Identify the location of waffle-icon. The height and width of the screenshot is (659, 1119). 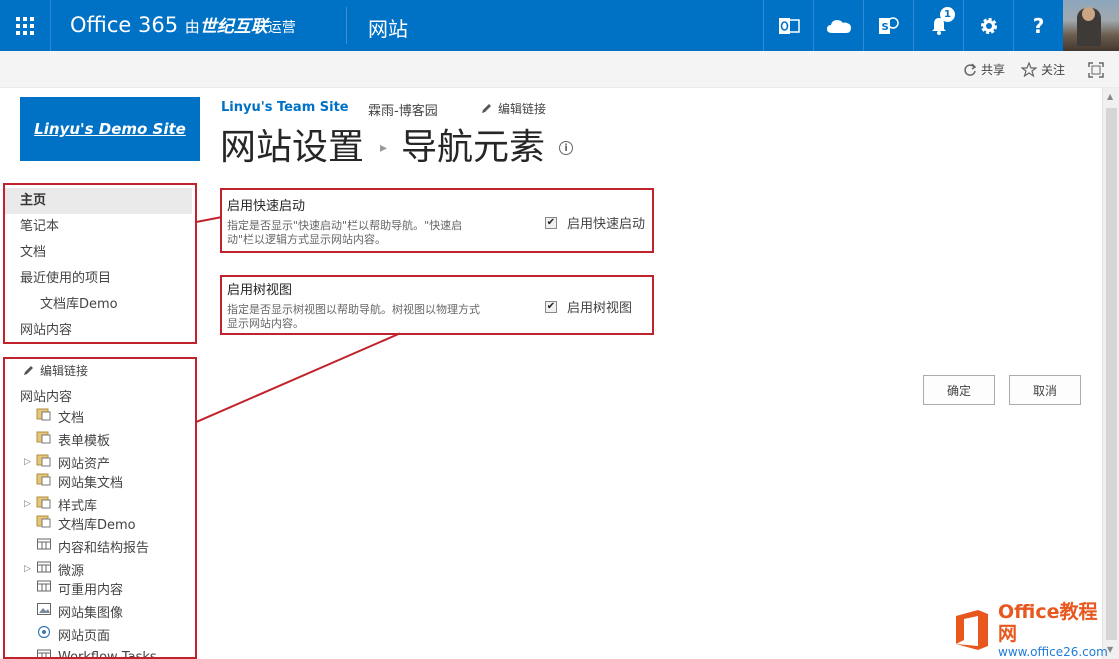
(25, 25).